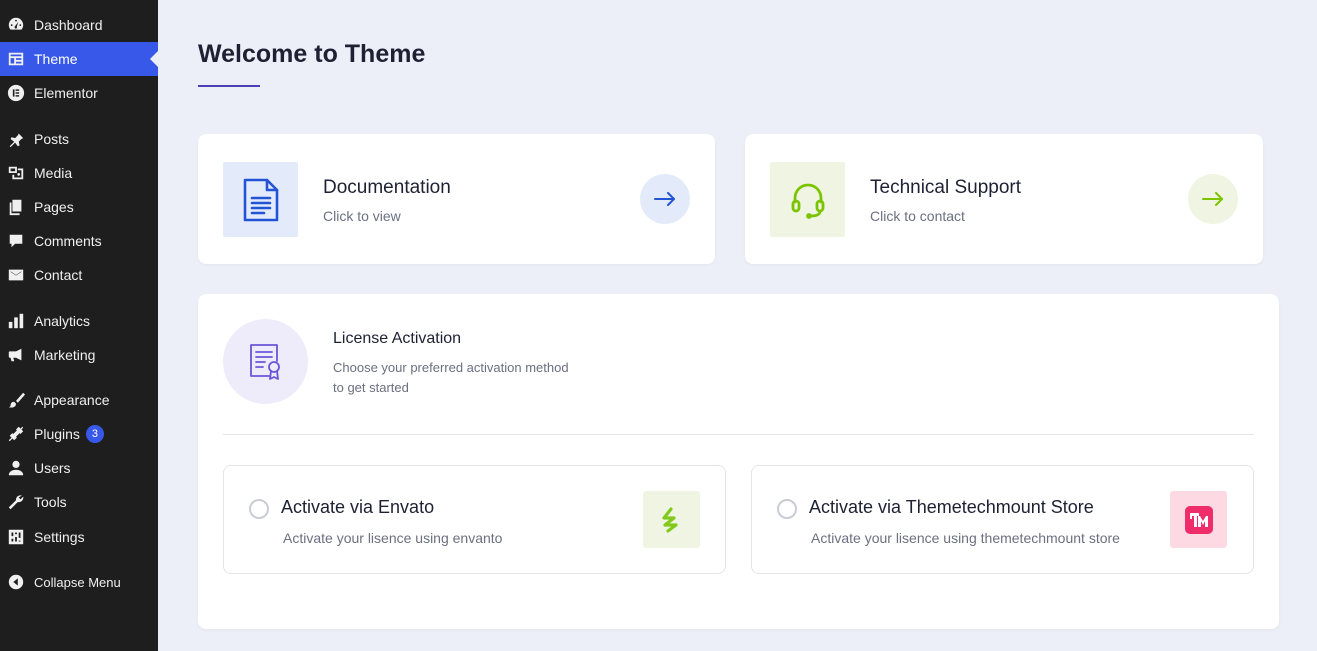 The height and width of the screenshot is (651, 1317). What do you see at coordinates (16, 502) in the screenshot?
I see `wrench-icon` at bounding box center [16, 502].